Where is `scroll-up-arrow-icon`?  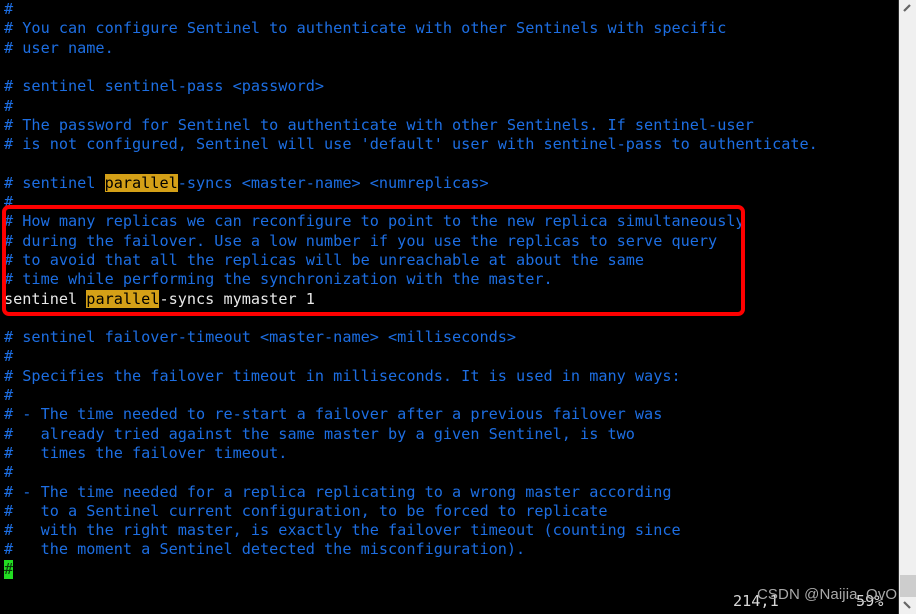 scroll-up-arrow-icon is located at coordinates (907, 8).